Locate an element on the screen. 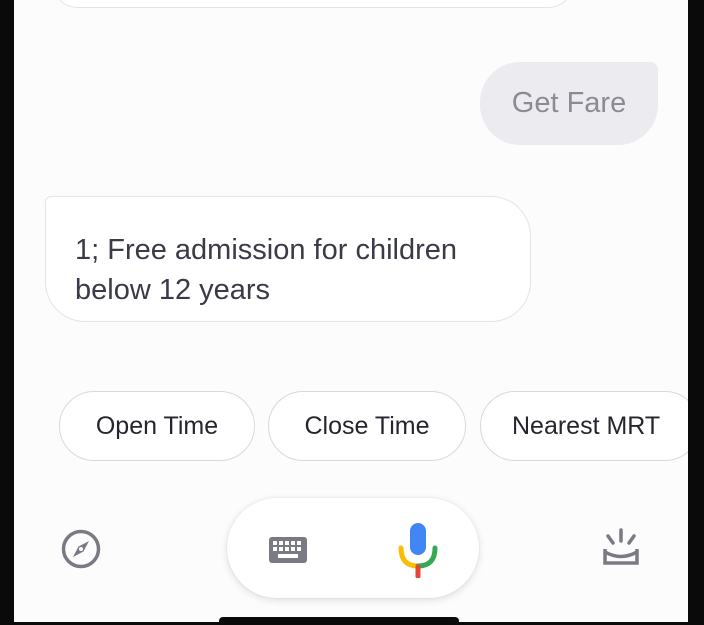  chip-open-time: Open Time is located at coordinates (157, 426).